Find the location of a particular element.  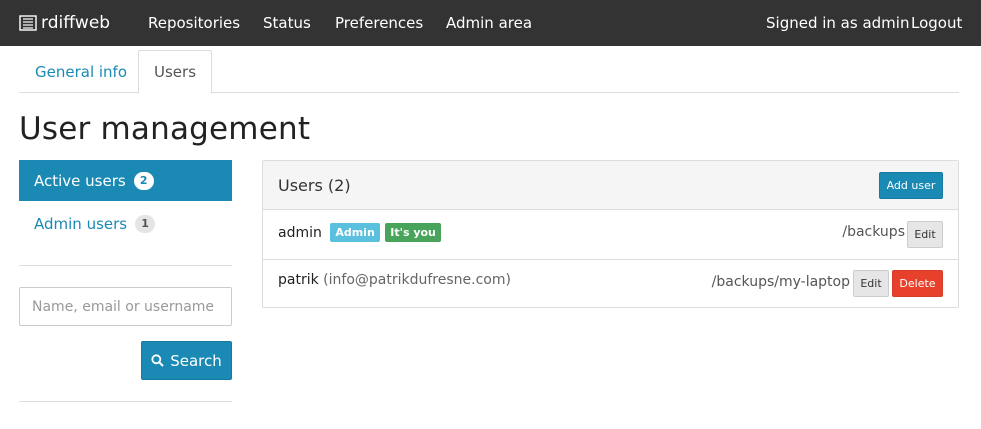

user-name-cell: patrik (info@patrikdufresne.com) is located at coordinates (394, 280).